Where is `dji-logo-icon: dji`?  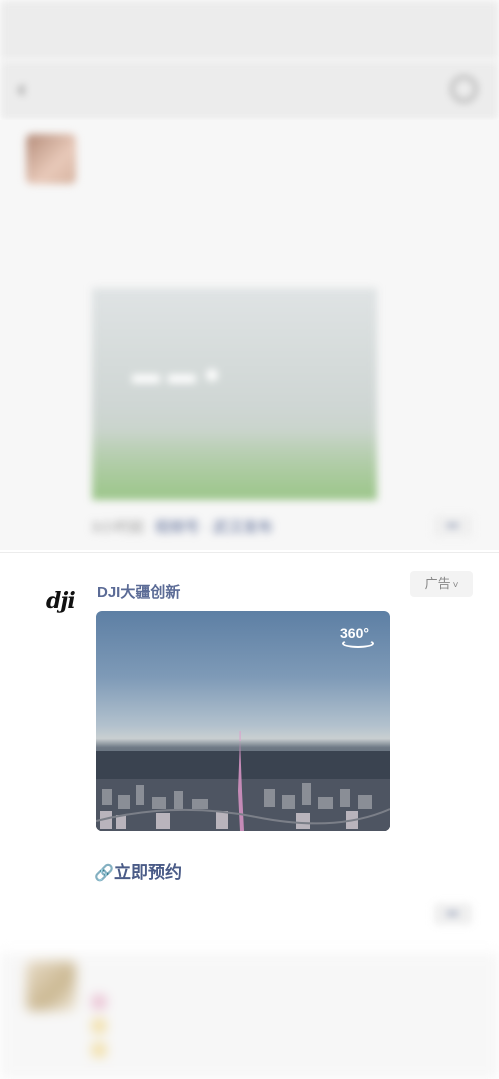 dji-logo-icon: dji is located at coordinates (64, 601).